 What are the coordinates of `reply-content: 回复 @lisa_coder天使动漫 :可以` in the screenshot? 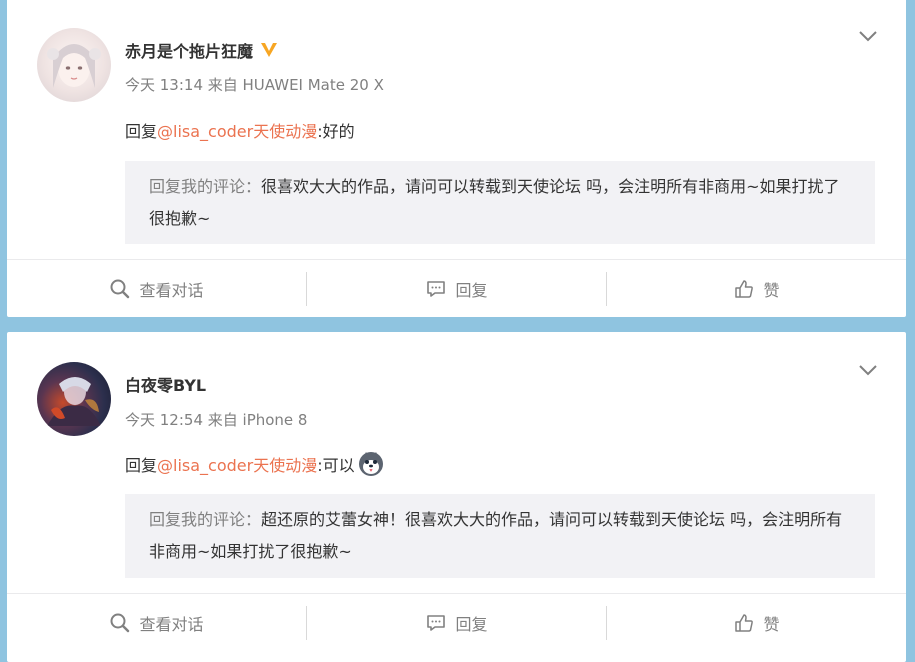 It's located at (255, 464).